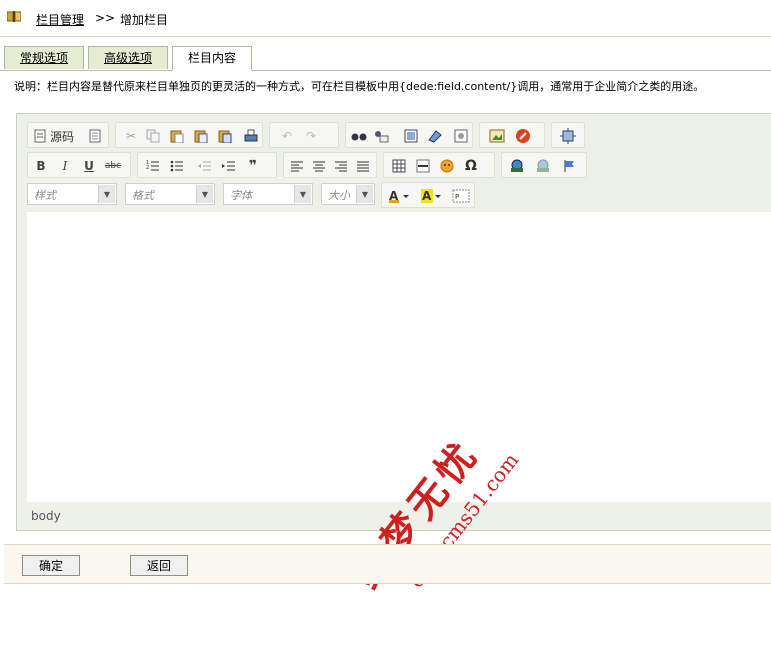 Image resolution: width=771 pixels, height=646 pixels. I want to click on bg-color-icon: A, so click(432, 196).